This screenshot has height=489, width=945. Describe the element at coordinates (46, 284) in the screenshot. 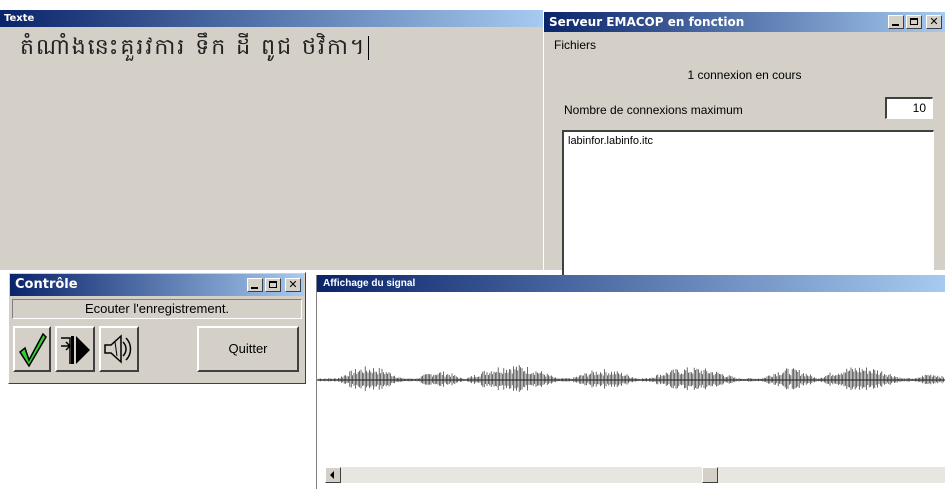

I see `controle-title: Contrôle` at that location.